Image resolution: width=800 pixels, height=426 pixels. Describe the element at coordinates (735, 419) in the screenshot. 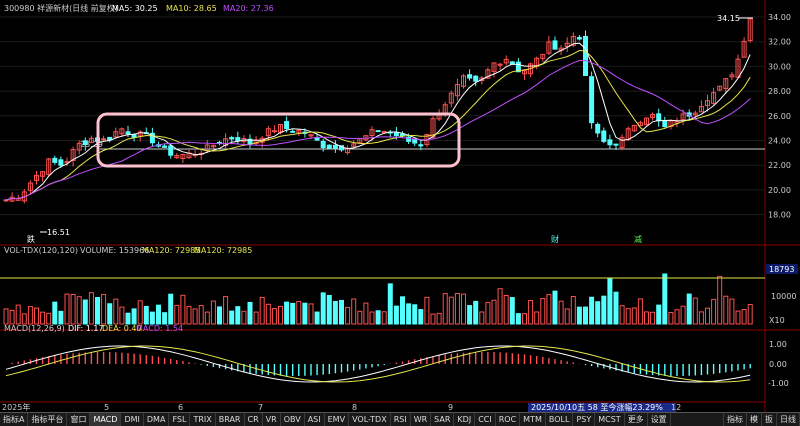

I see `indicator-button: 指标` at that location.